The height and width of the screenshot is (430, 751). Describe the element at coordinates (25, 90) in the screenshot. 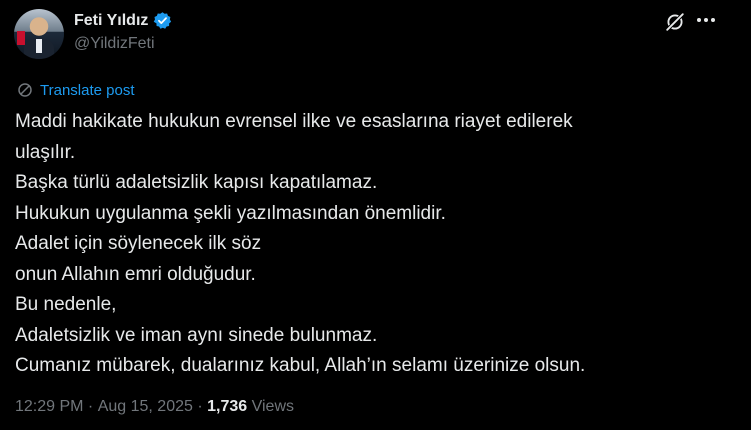

I see `translate-icon` at that location.